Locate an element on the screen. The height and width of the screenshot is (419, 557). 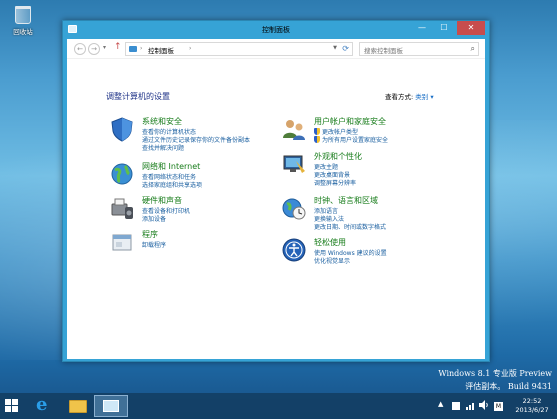
search-icon: ⌕ is located at coordinates (473, 49).